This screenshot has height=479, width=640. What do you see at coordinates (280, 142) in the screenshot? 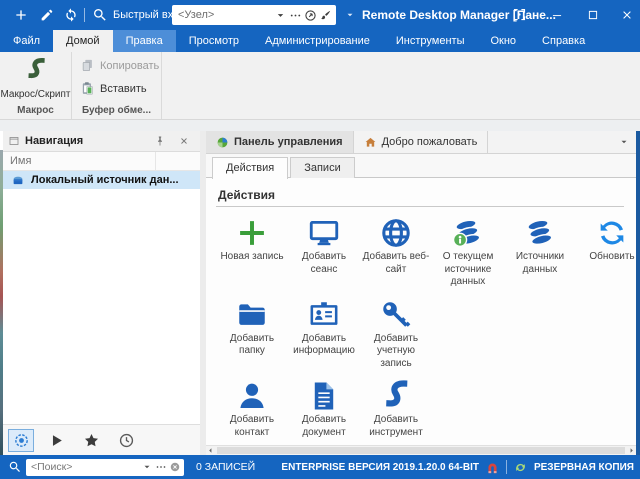
I see `doc-tab-dashboard: Панель управления` at bounding box center [280, 142].